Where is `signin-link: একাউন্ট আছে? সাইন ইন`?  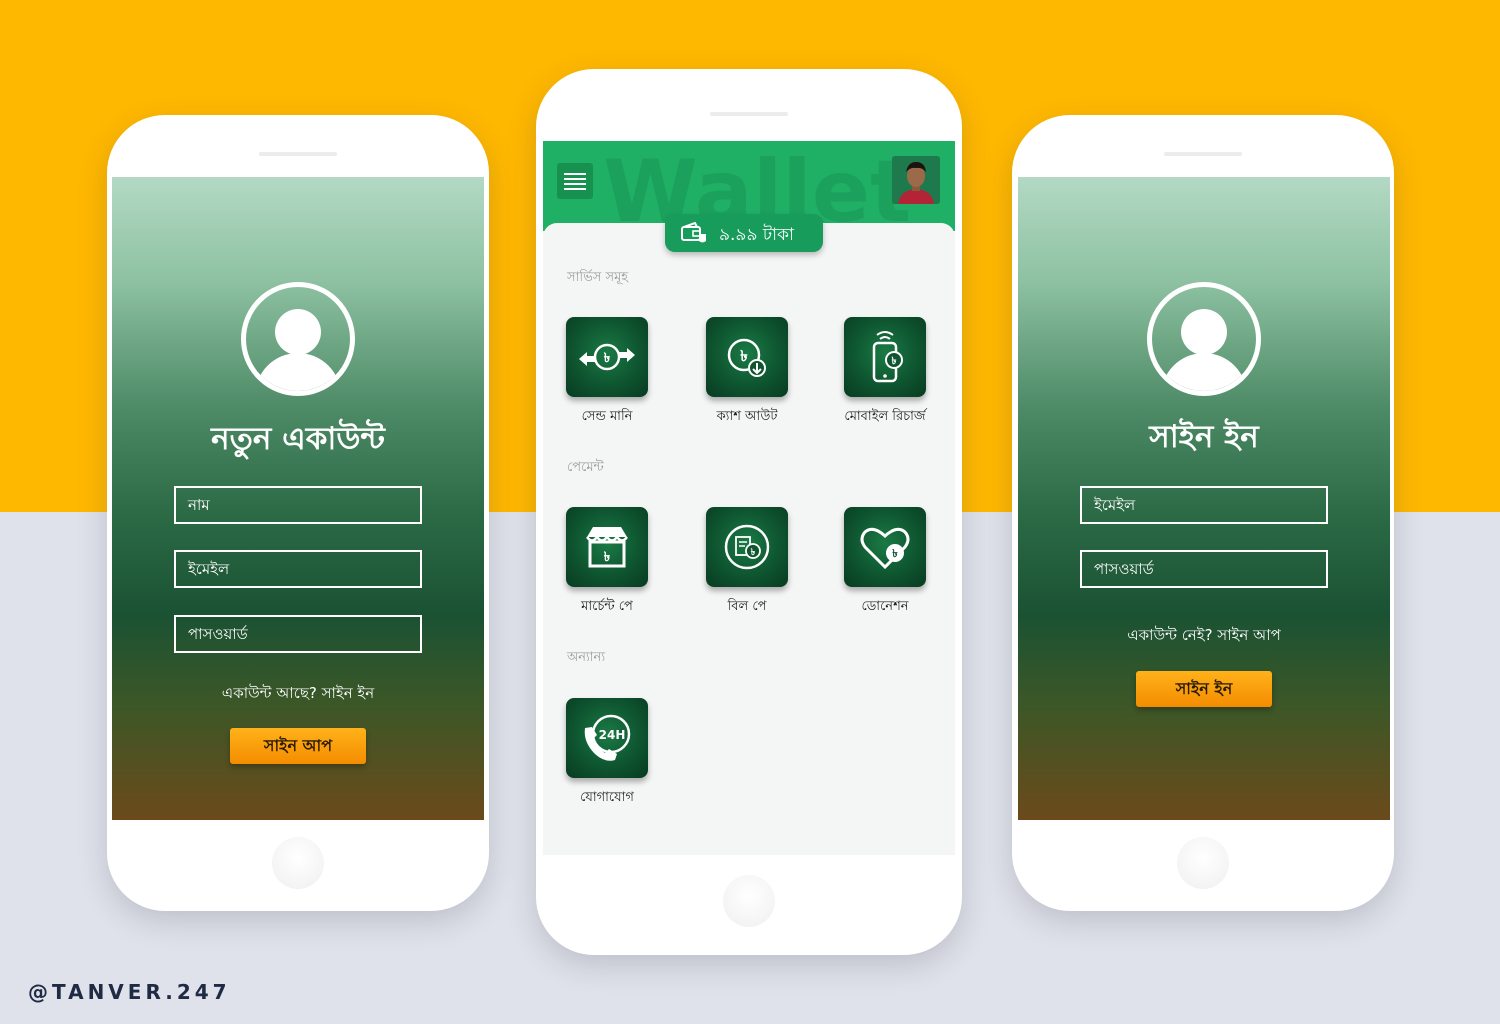
signin-link: একাউন্ট আছে? সাইন ইন is located at coordinates (298, 694).